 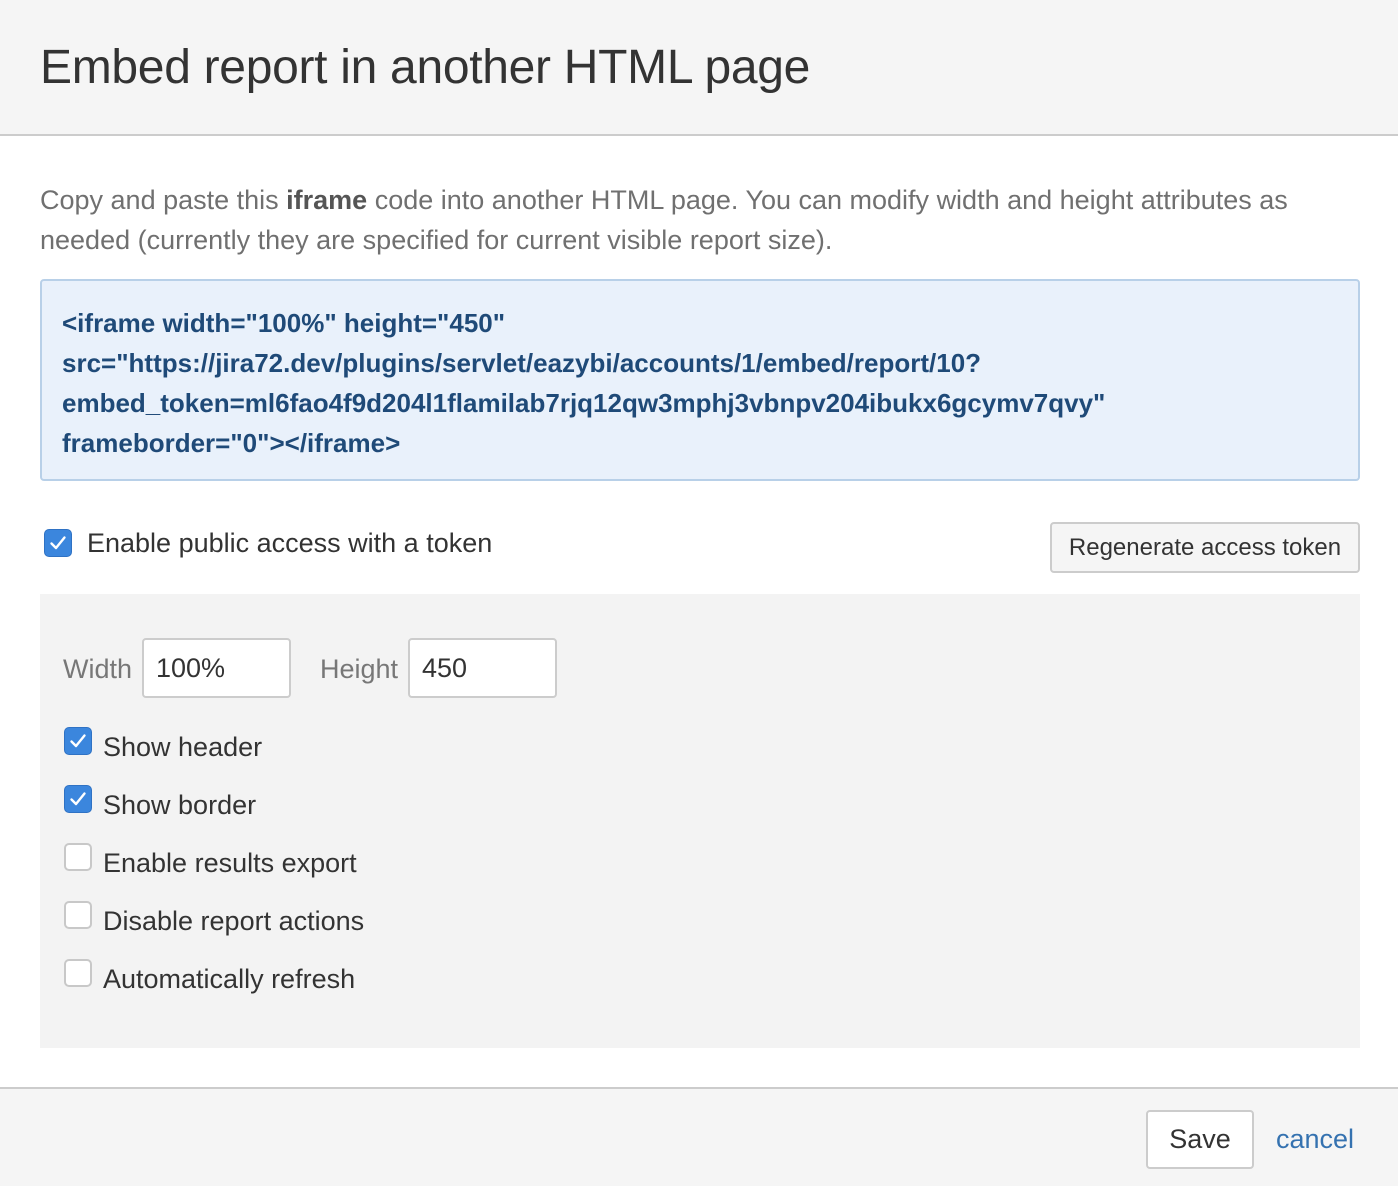 I want to click on disable-actions-checkbox, so click(x=78, y=915).